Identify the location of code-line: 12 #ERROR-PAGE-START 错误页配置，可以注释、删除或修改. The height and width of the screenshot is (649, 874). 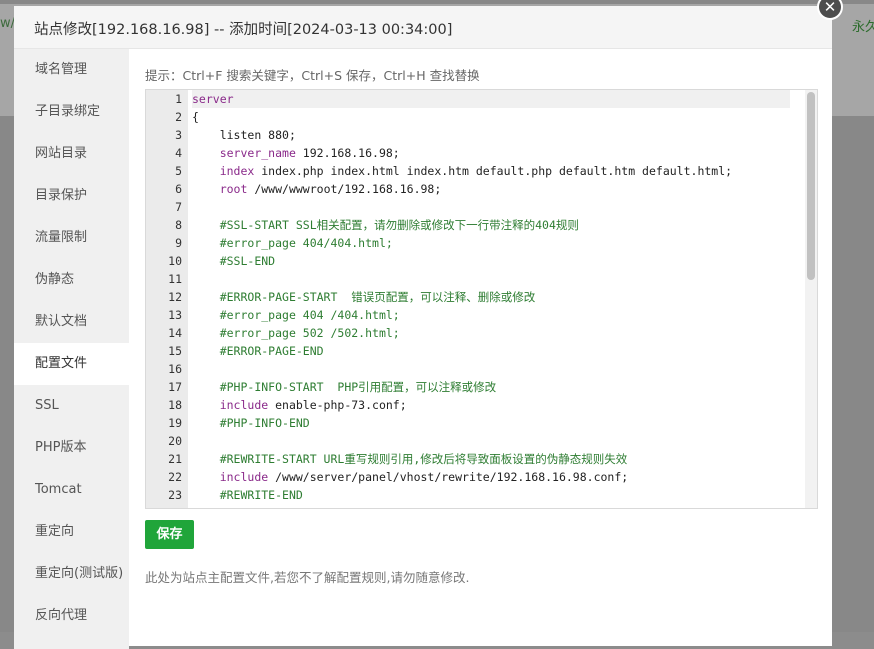
(476, 297).